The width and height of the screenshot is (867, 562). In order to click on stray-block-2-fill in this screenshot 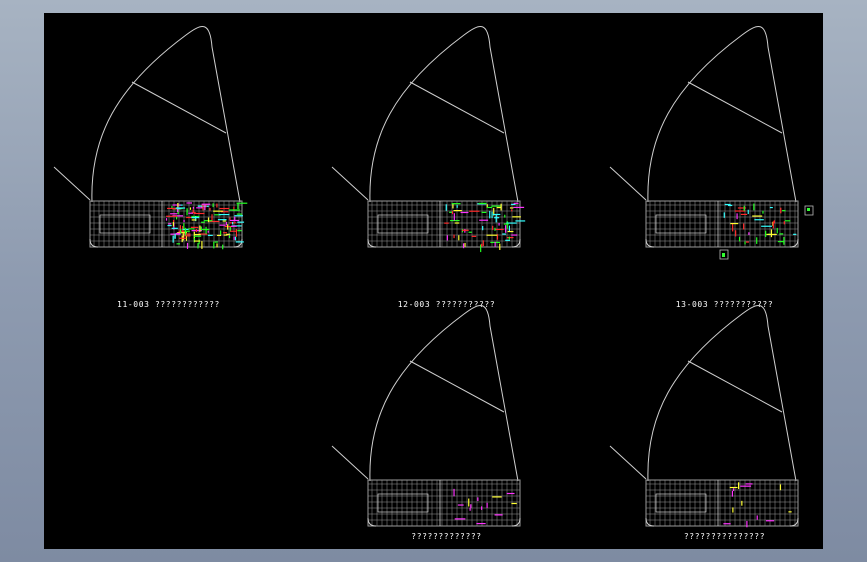, I will do `click(723, 255)`.